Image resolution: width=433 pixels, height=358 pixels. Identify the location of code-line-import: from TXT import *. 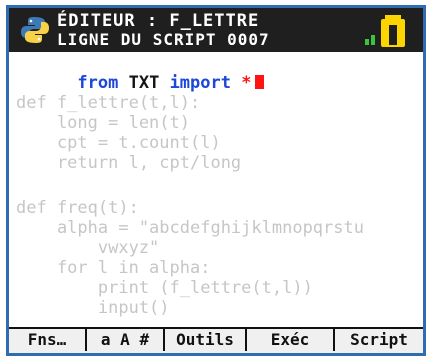
(140, 73).